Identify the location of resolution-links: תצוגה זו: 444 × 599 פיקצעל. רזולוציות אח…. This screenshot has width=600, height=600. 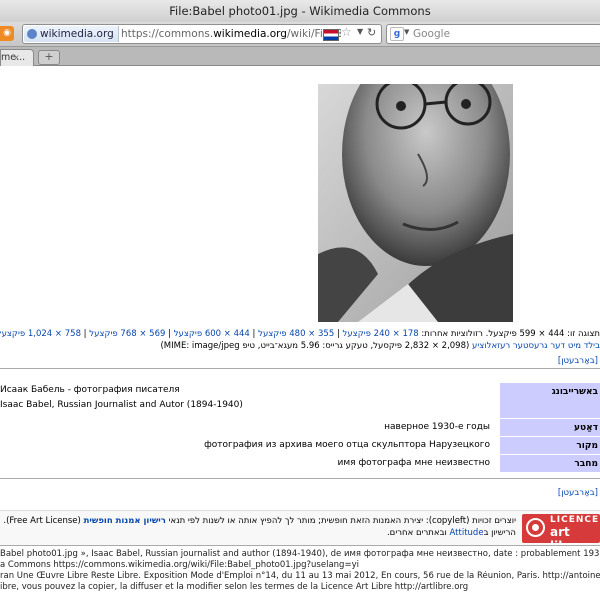
(300, 334).